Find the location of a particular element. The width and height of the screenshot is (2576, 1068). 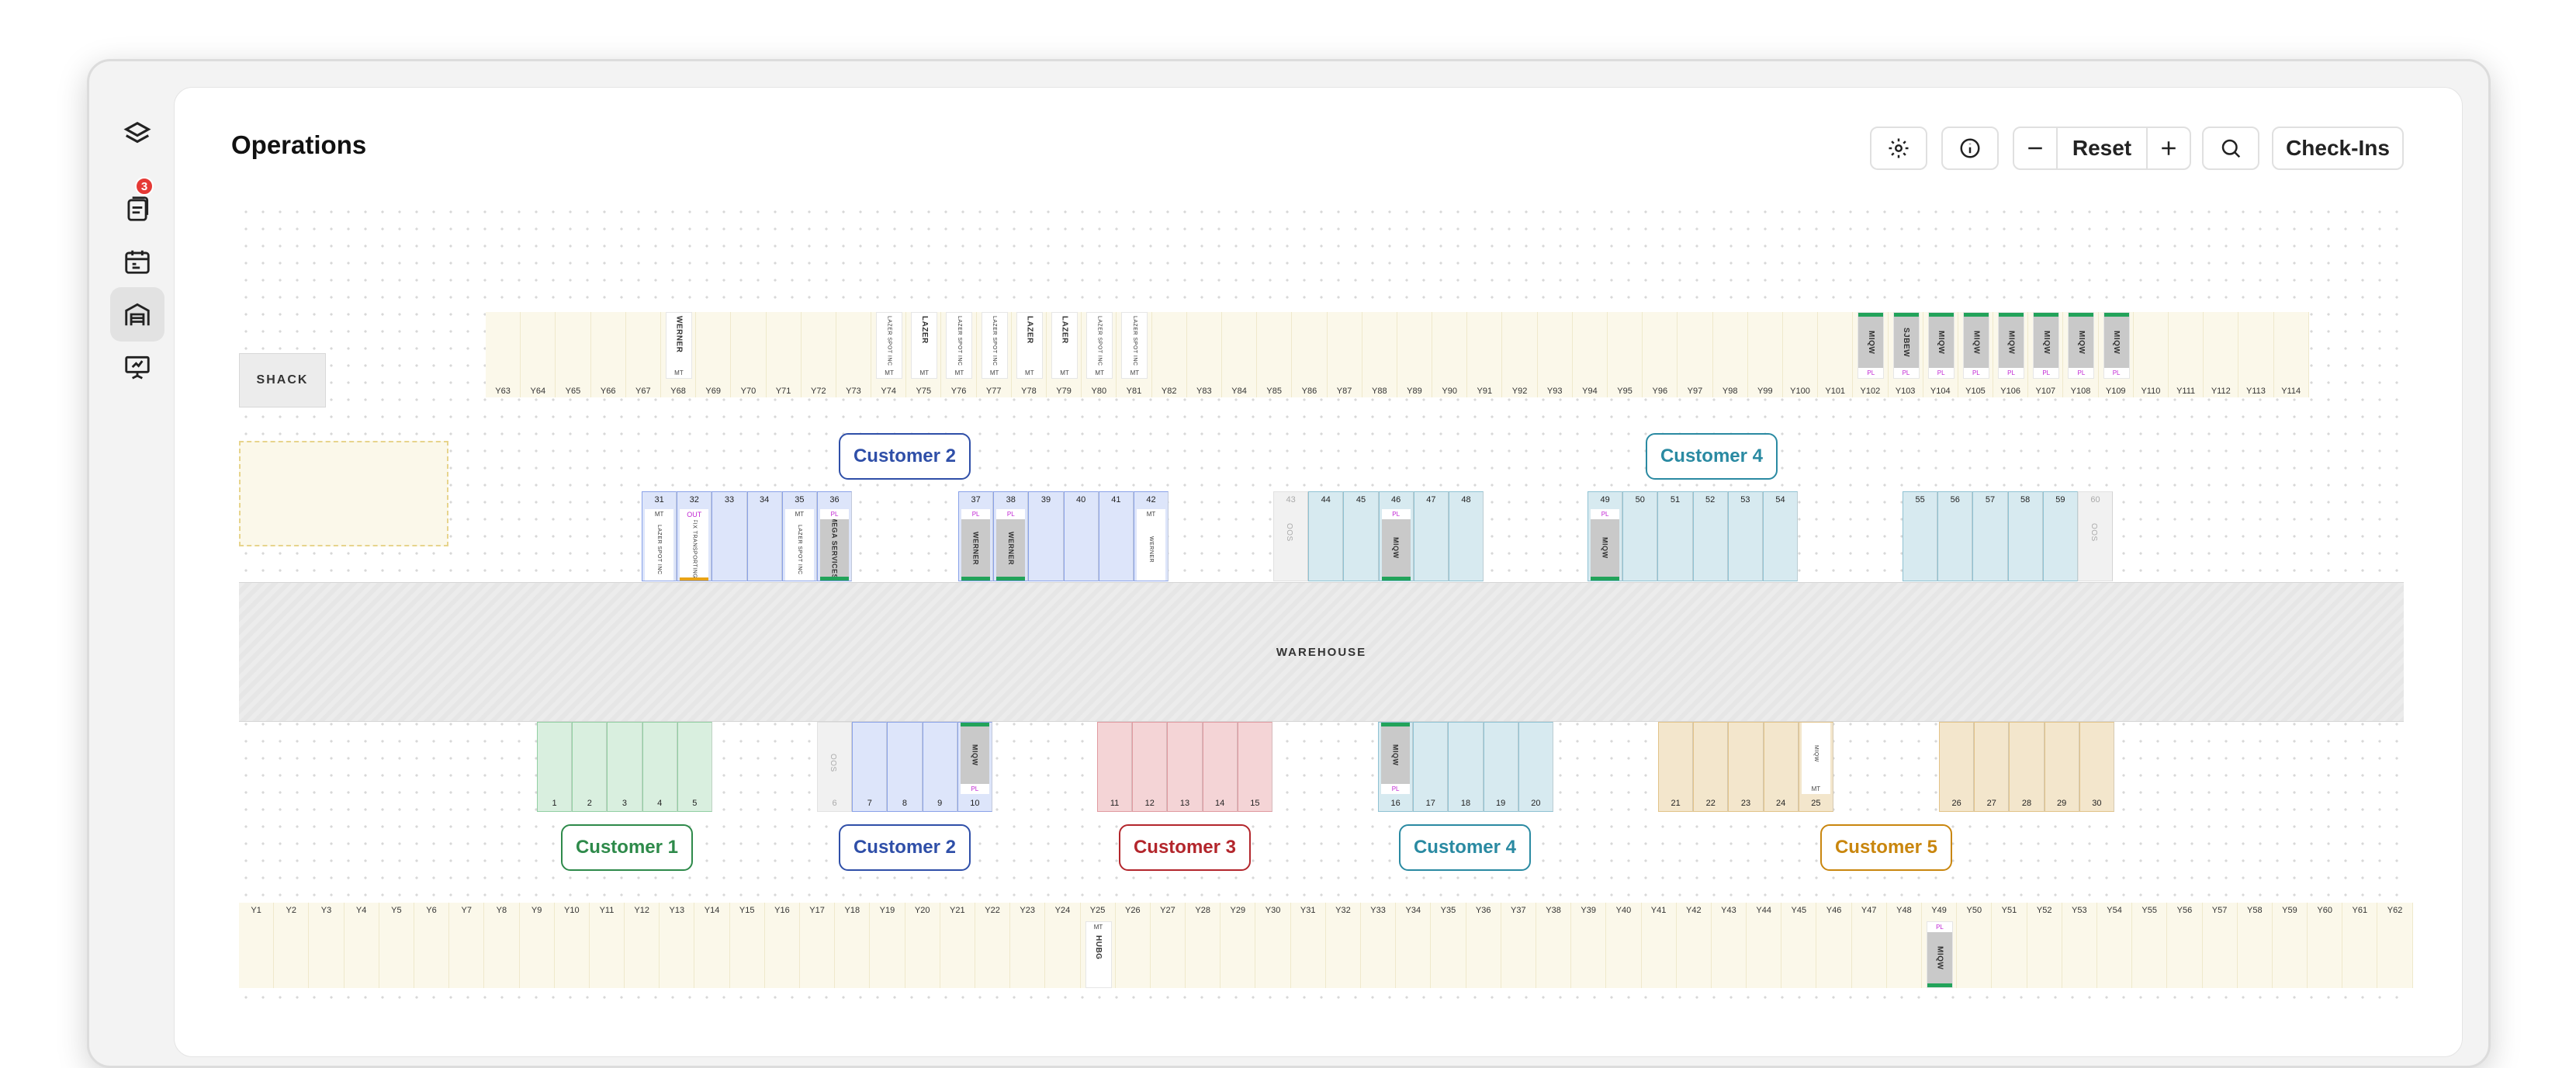

trailer: LAZER MT is located at coordinates (1064, 345).